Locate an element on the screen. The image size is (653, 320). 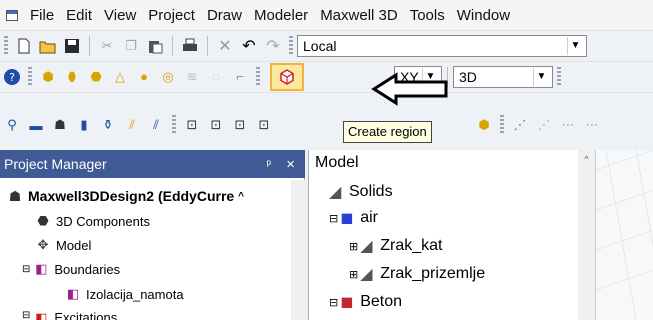
undo-icon: ↶ is located at coordinates (249, 46).